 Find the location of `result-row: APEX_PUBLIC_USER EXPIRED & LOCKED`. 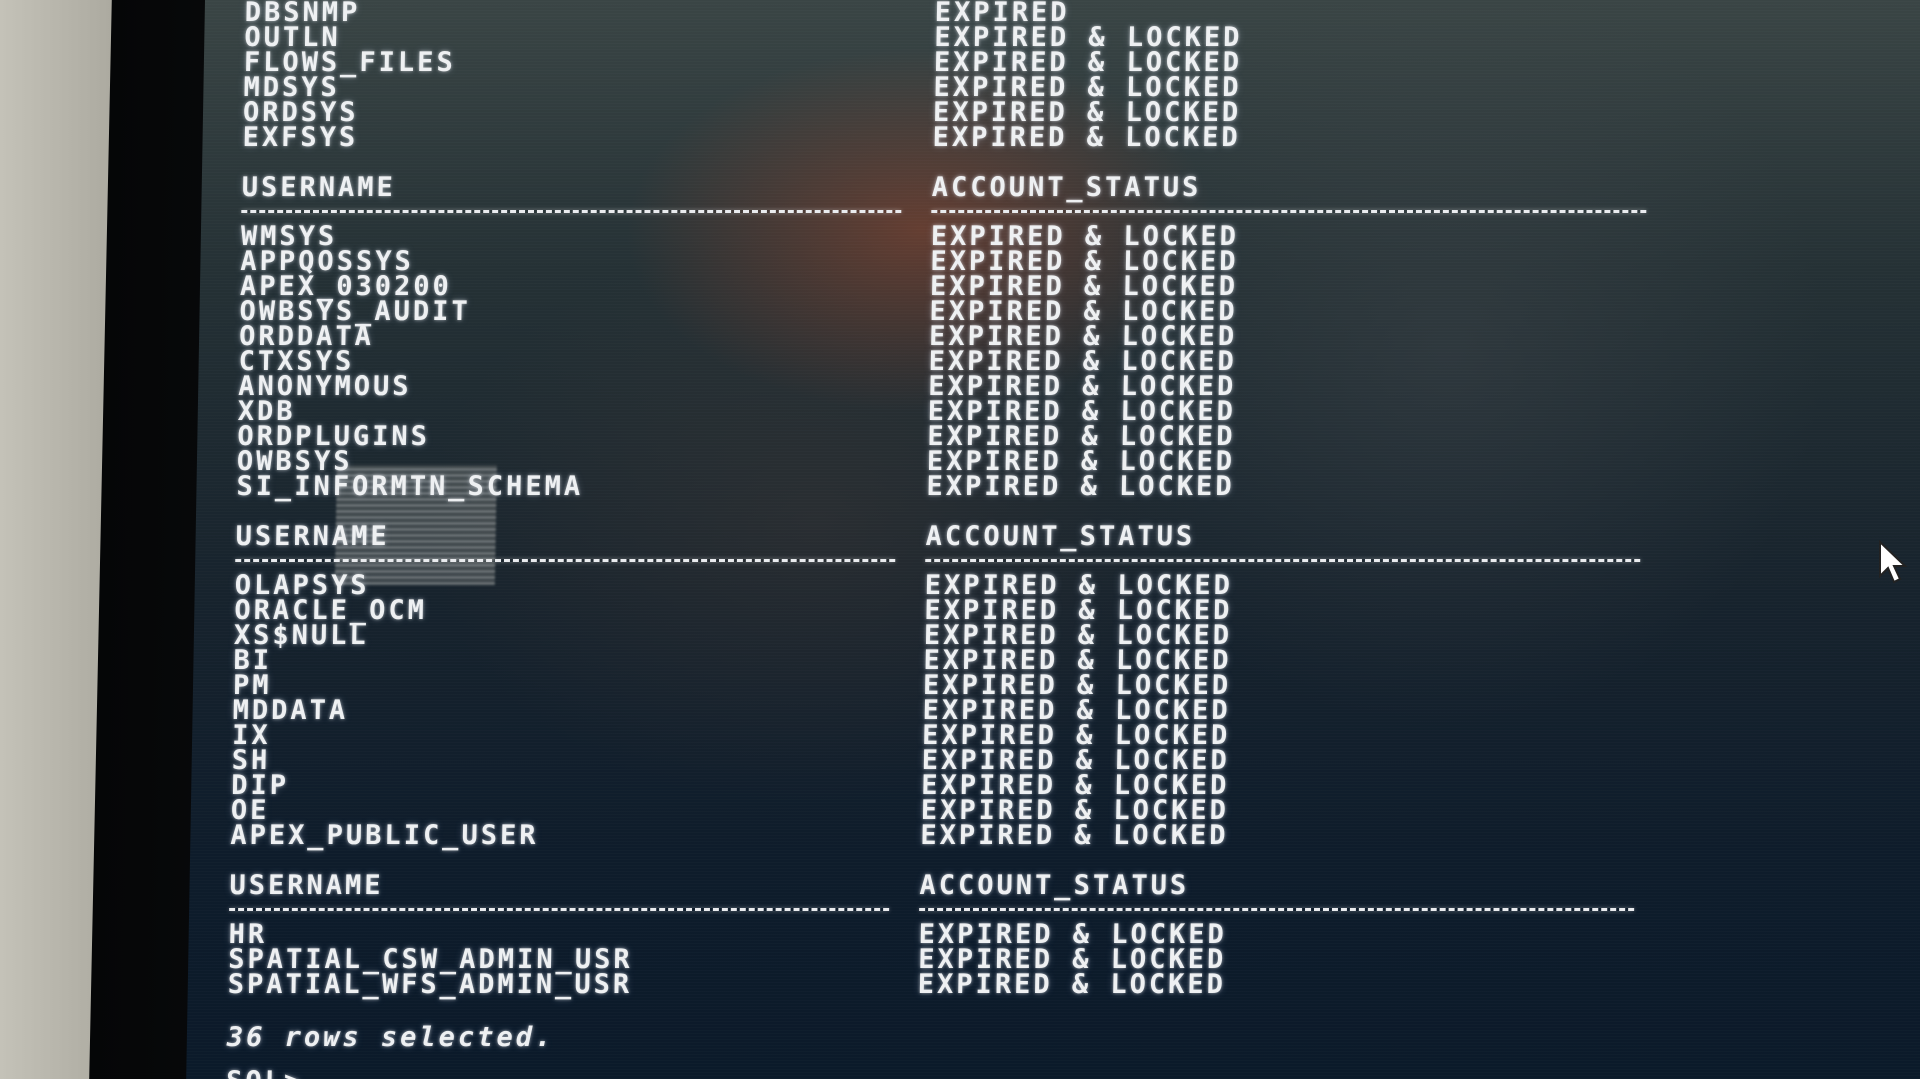

result-row: APEX_PUBLIC_USER EXPIRED & LOCKED is located at coordinates (1020, 835).